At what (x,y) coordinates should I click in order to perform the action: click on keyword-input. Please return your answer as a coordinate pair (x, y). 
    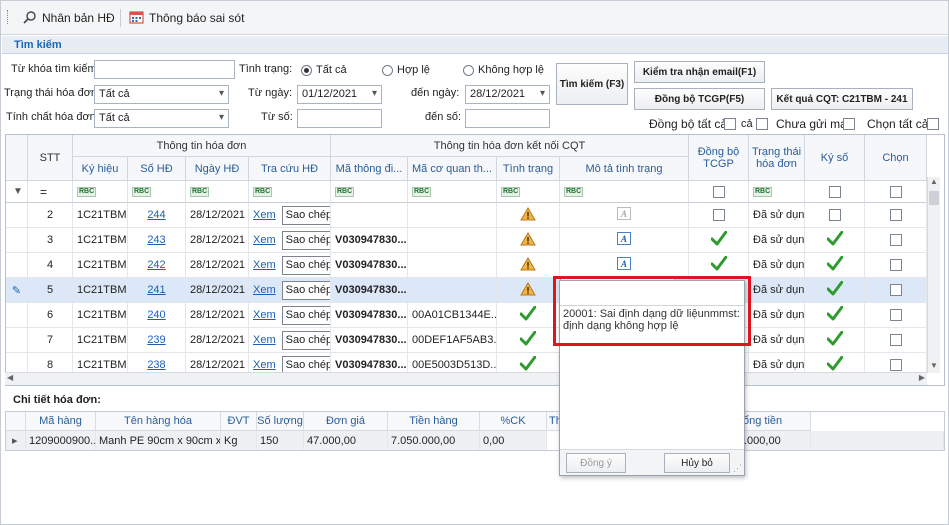
    Looking at the image, I should click on (164, 69).